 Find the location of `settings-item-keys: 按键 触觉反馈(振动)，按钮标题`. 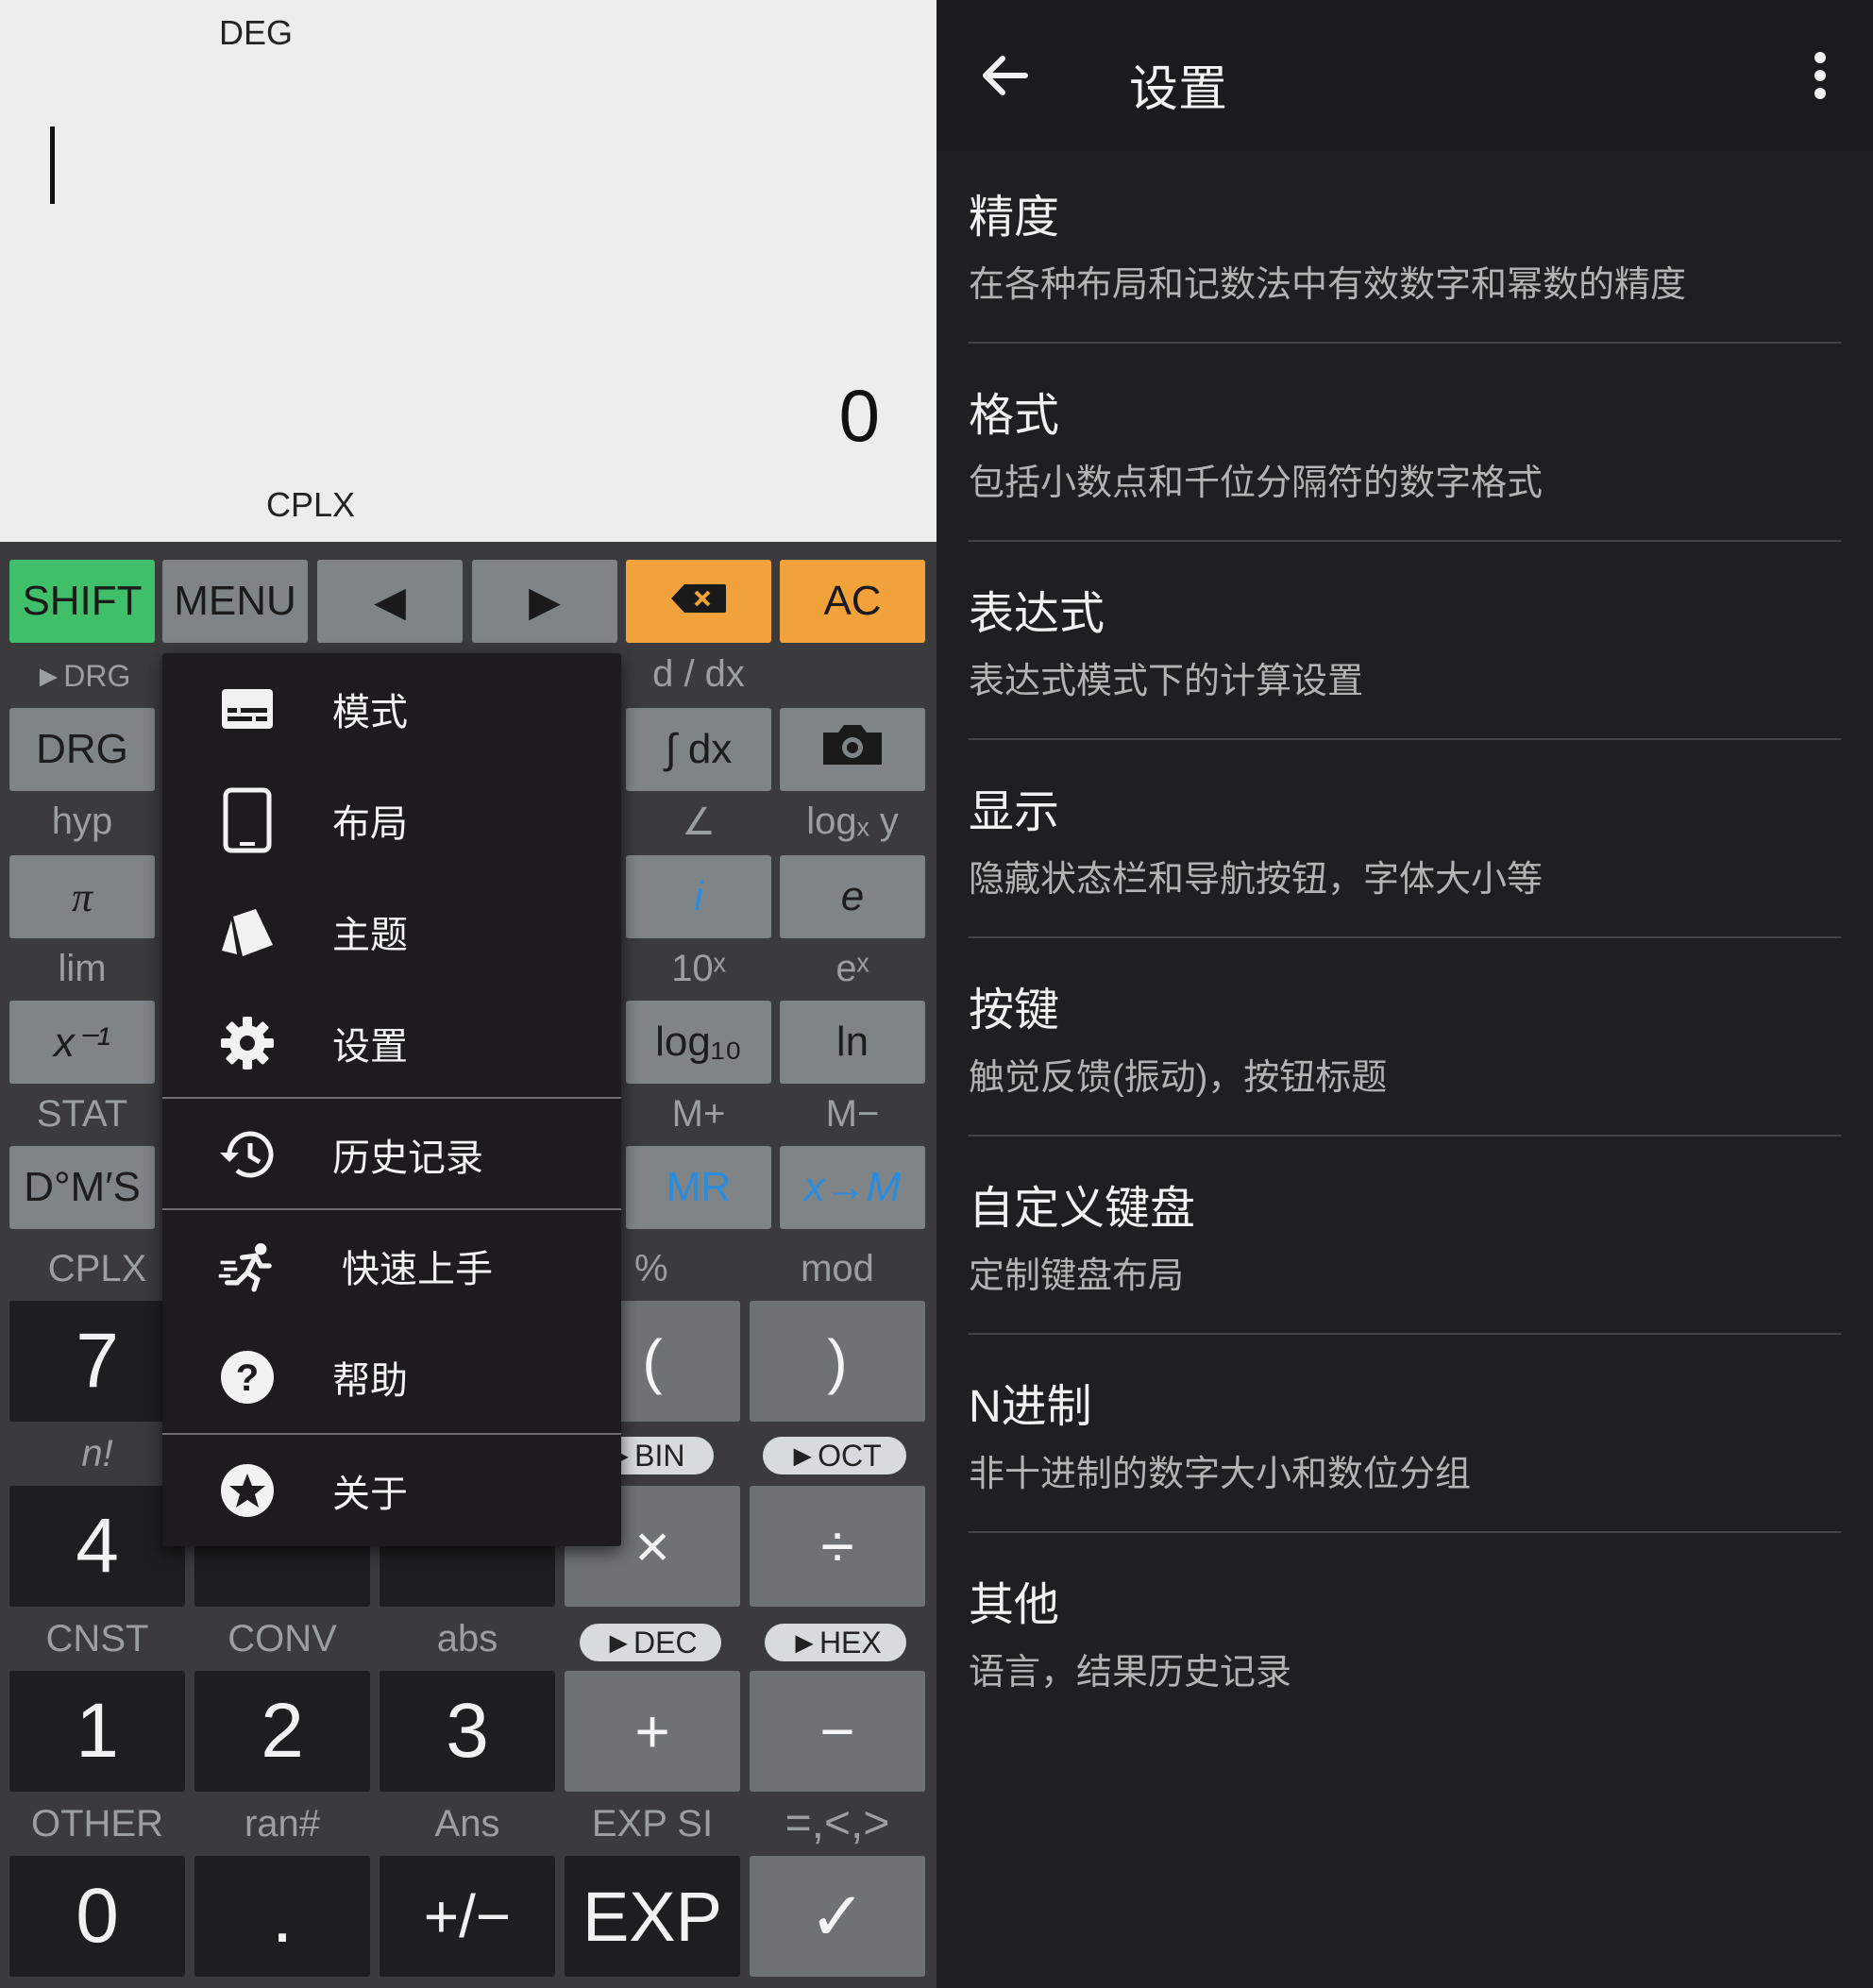

settings-item-keys: 按键 触觉反馈(振动)，按钮标题 is located at coordinates (1405, 1037).